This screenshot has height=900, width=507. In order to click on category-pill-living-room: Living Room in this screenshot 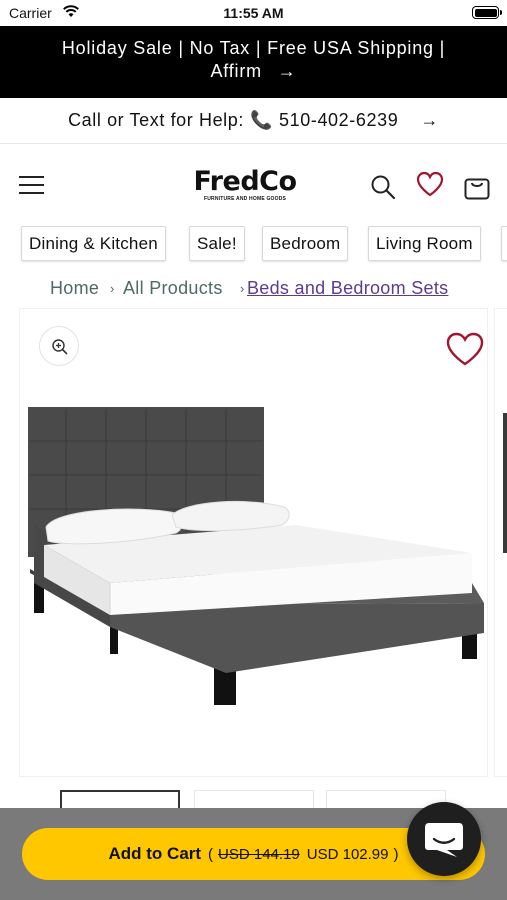, I will do `click(424, 243)`.